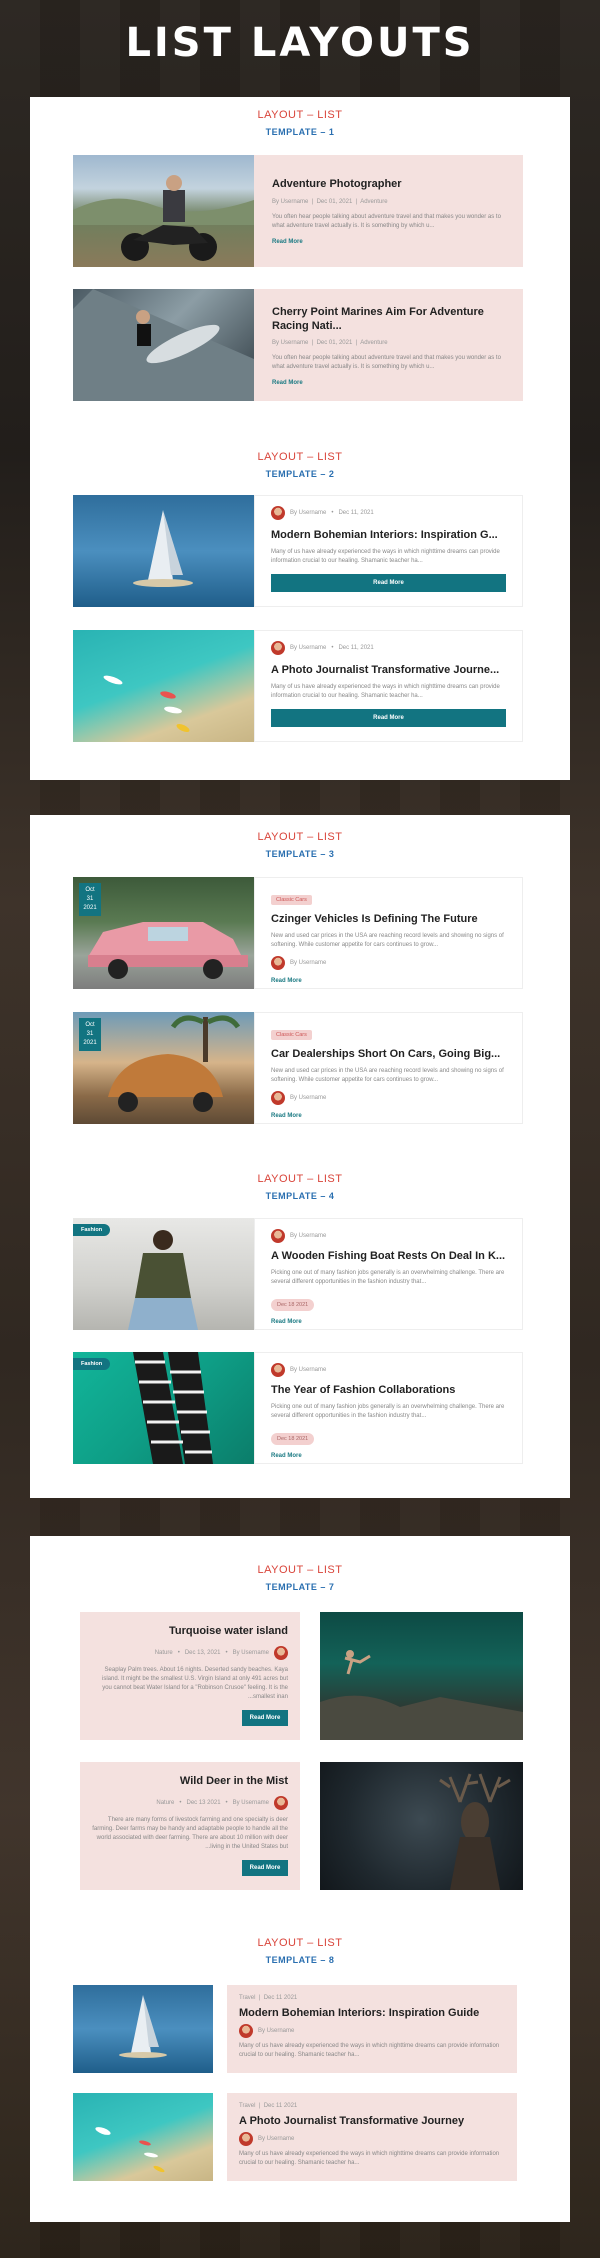 The height and width of the screenshot is (2258, 600). Describe the element at coordinates (421, 1826) in the screenshot. I see `post-image-deer` at that location.